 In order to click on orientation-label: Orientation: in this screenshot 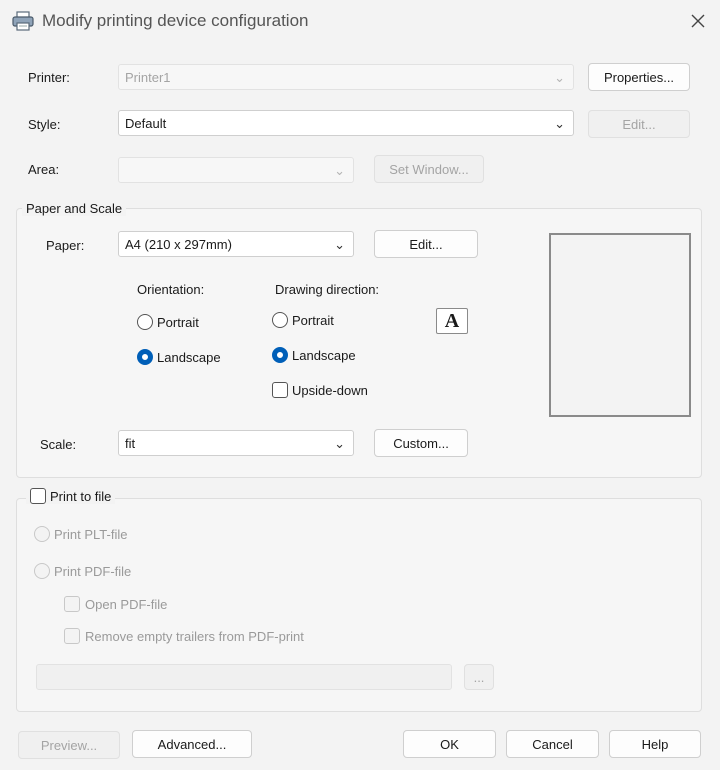, I will do `click(171, 289)`.